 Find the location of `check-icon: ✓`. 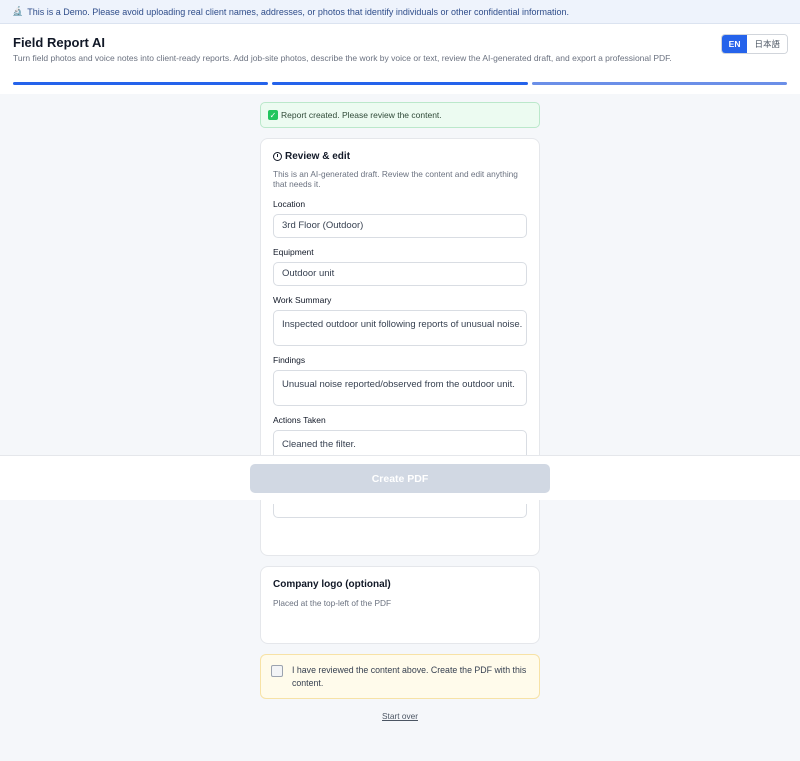

check-icon: ✓ is located at coordinates (273, 115).